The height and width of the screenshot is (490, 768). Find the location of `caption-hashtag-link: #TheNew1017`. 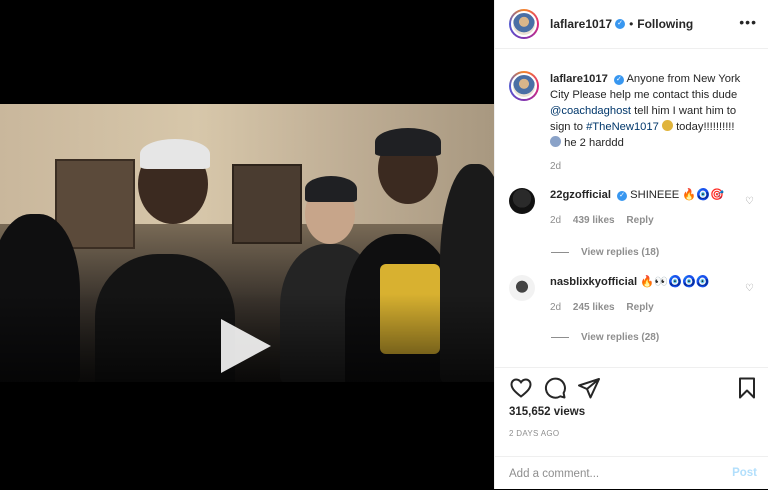

caption-hashtag-link: #TheNew1017 is located at coordinates (622, 127).